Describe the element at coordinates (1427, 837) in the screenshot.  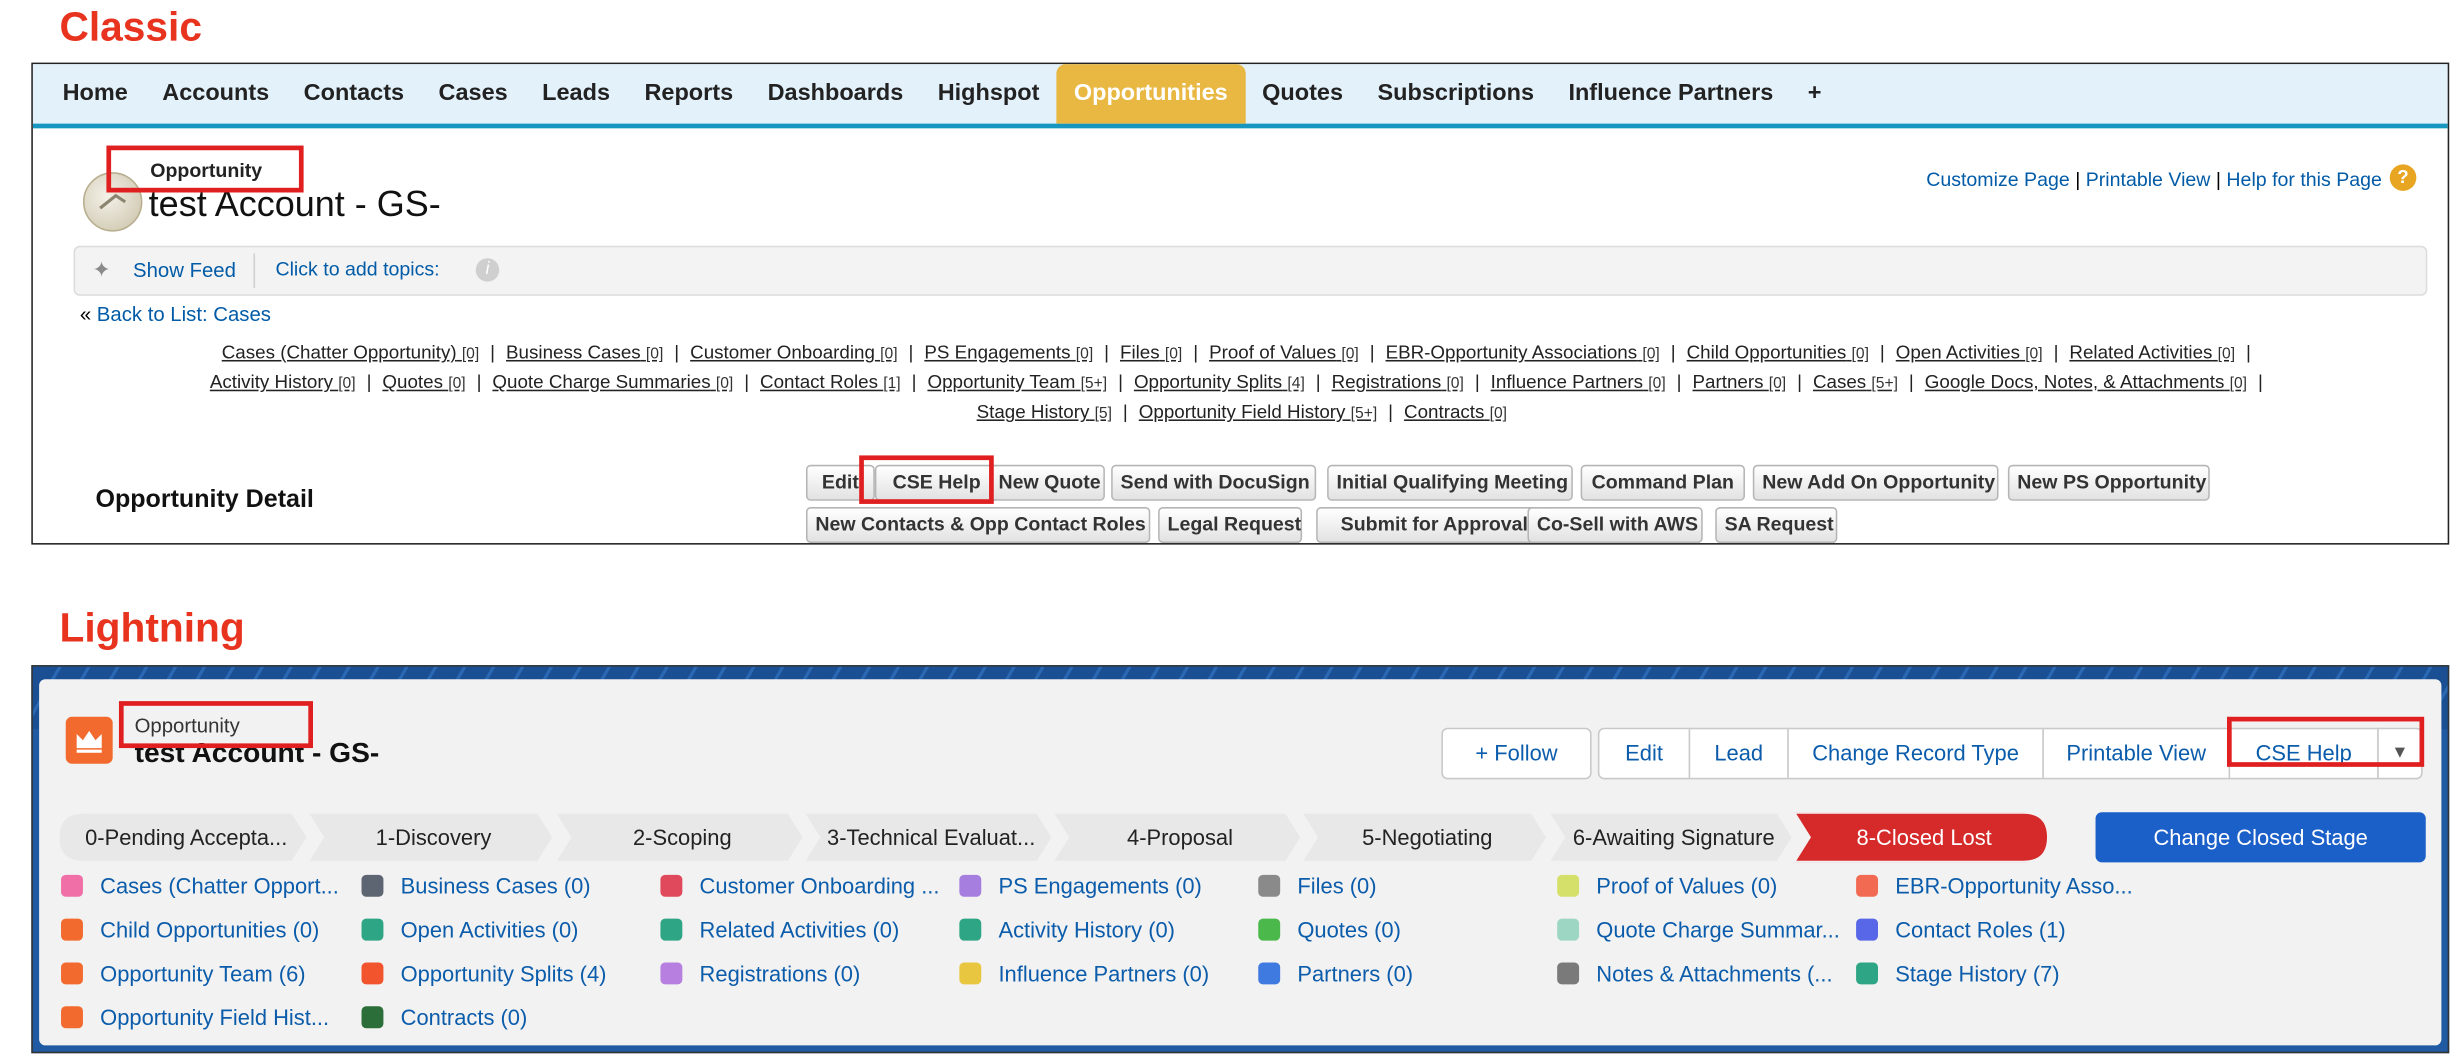
I see `path-stage-label: 5-Negotiating` at that location.